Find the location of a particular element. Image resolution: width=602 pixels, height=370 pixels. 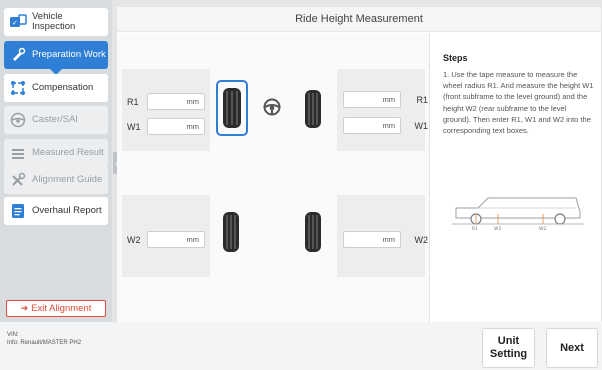

sidebar-item-alignment-guide: Alignment Guide is located at coordinates (56, 180).